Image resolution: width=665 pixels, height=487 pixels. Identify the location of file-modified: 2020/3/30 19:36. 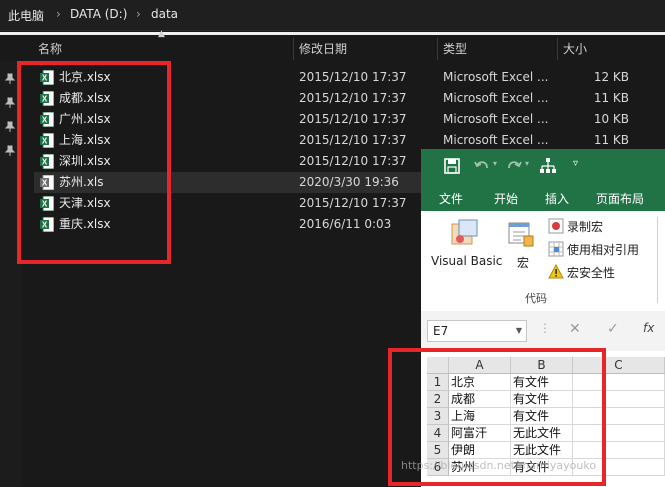
(349, 182).